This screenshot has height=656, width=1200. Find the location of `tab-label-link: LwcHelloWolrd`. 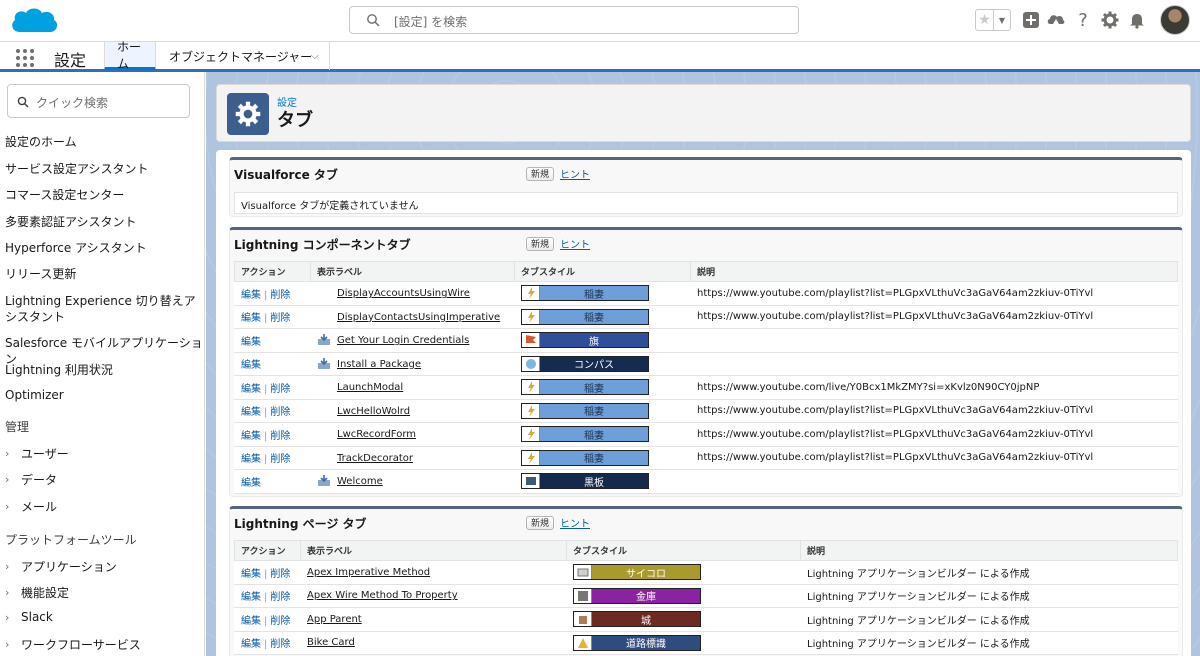

tab-label-link: LwcHelloWolrd is located at coordinates (373, 411).